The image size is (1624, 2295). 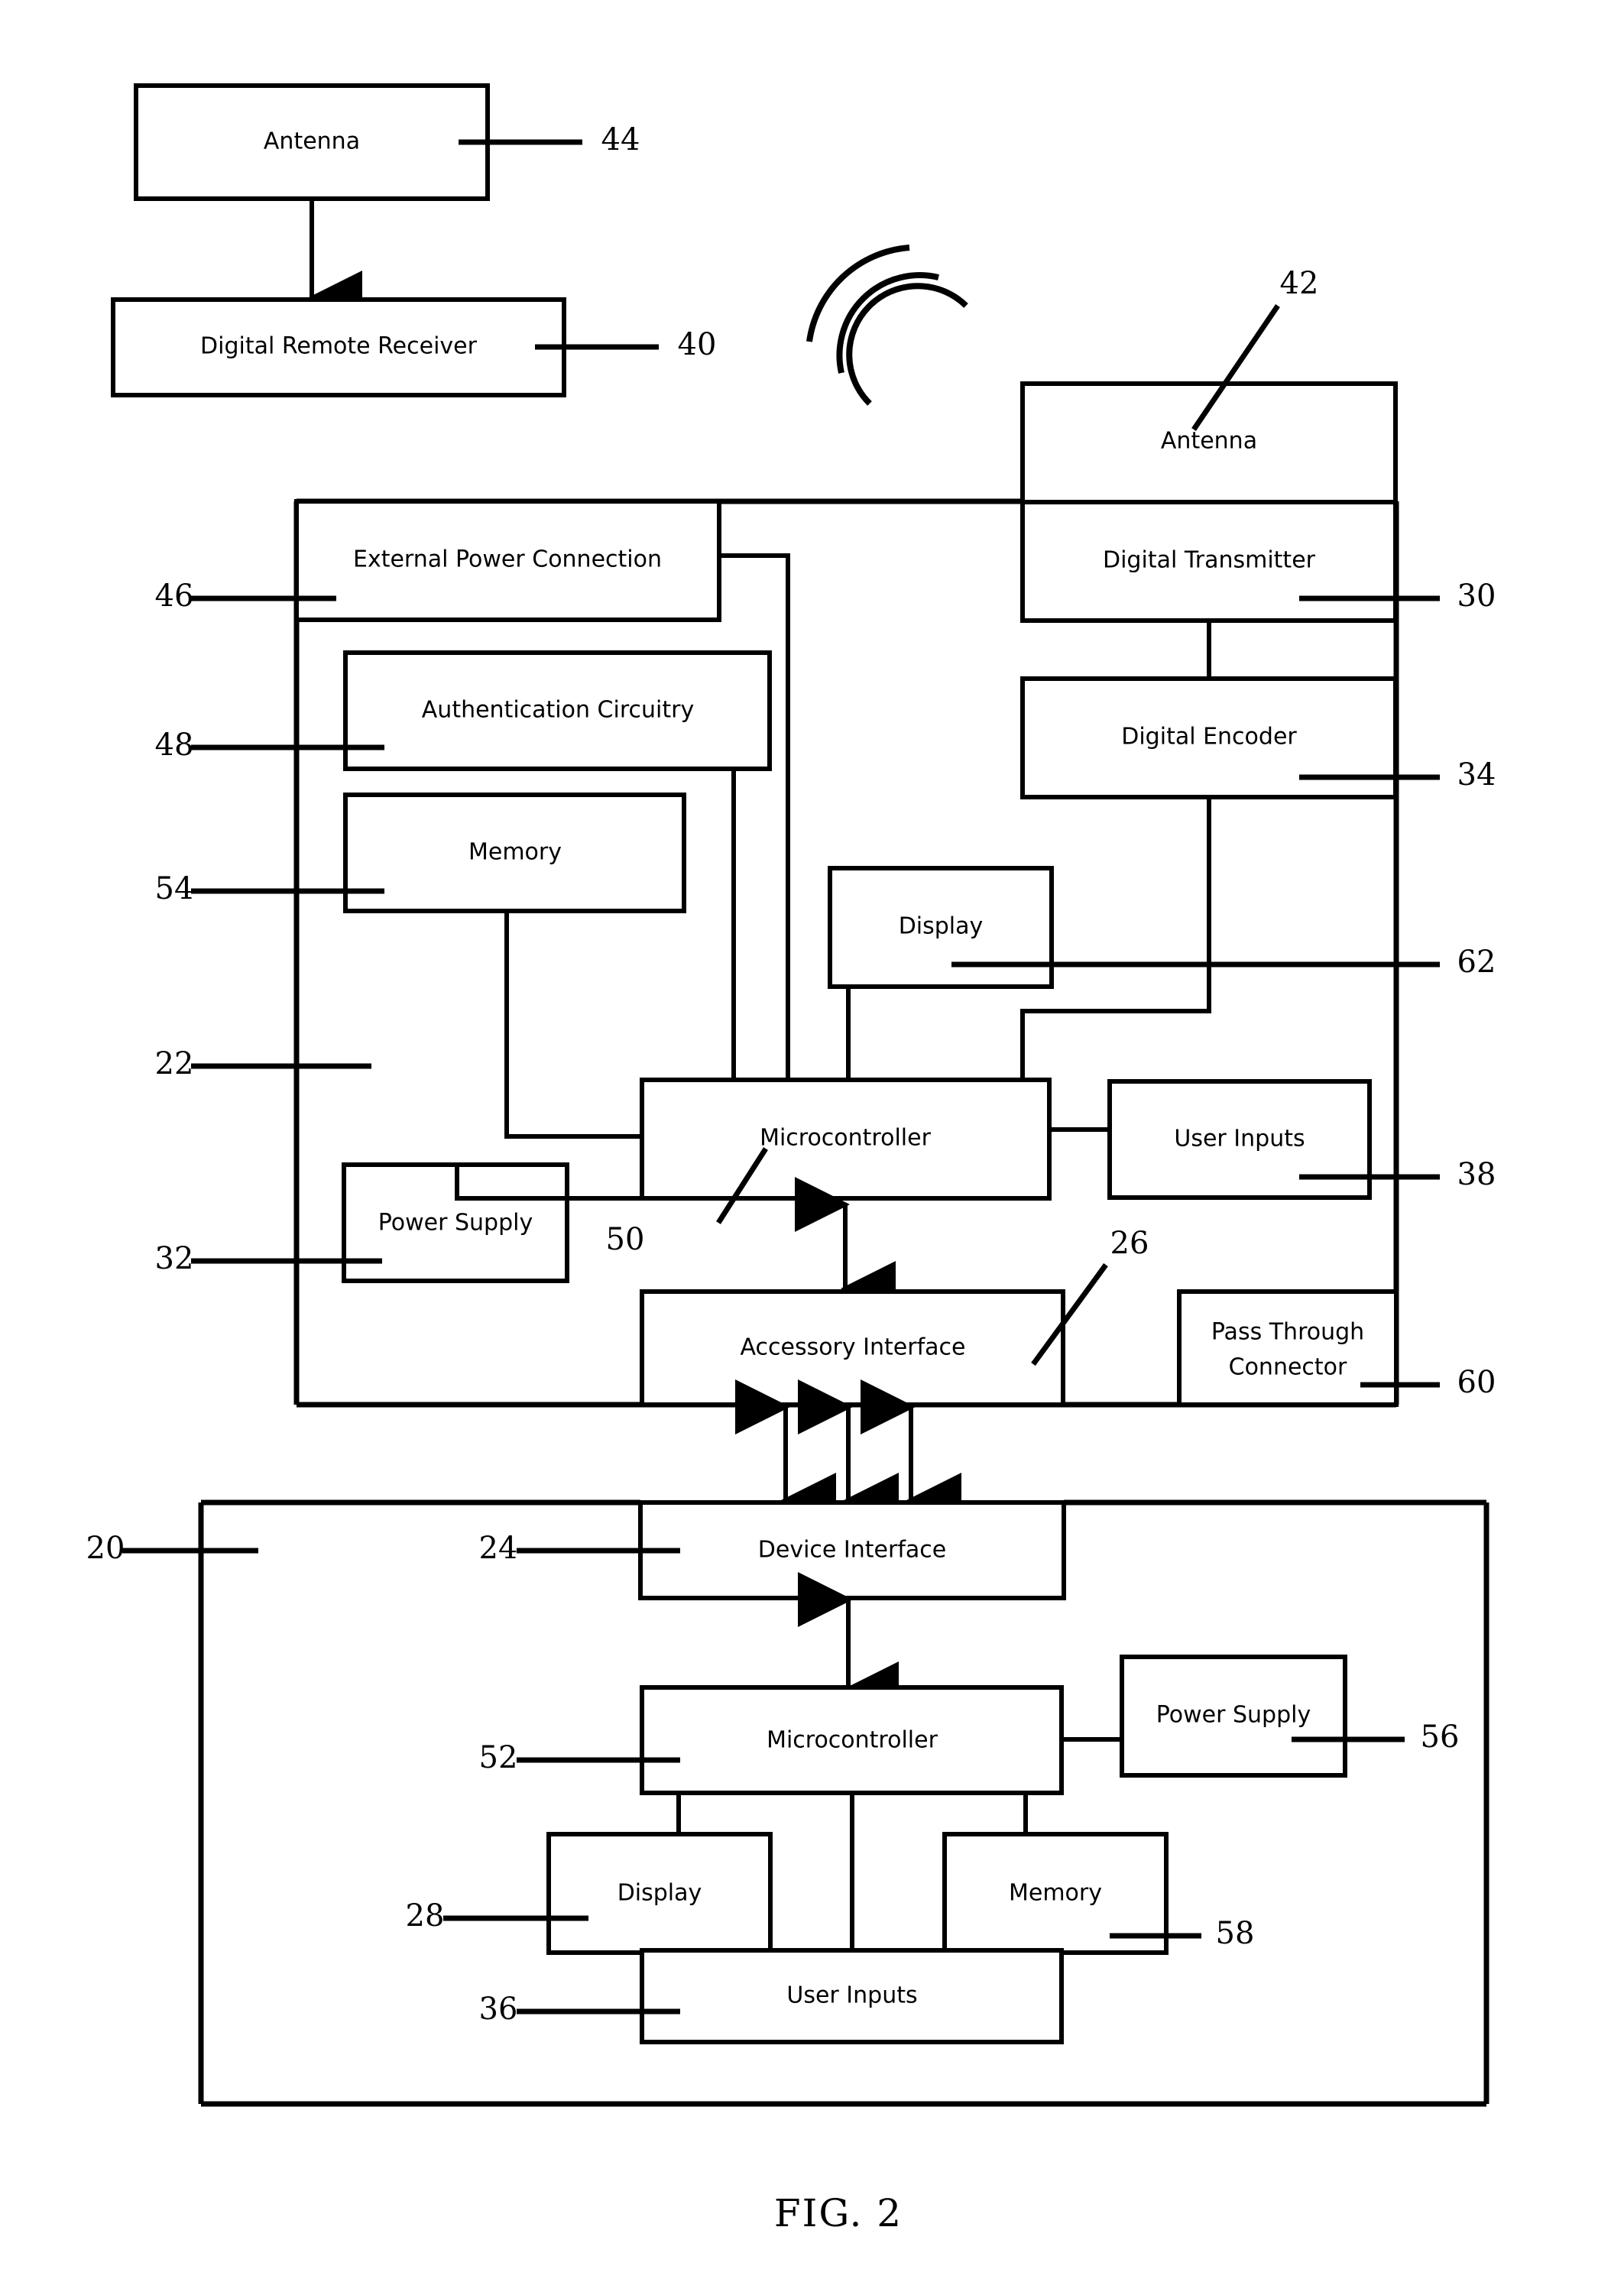 I want to click on ref-number-40: 40, so click(x=697, y=344).